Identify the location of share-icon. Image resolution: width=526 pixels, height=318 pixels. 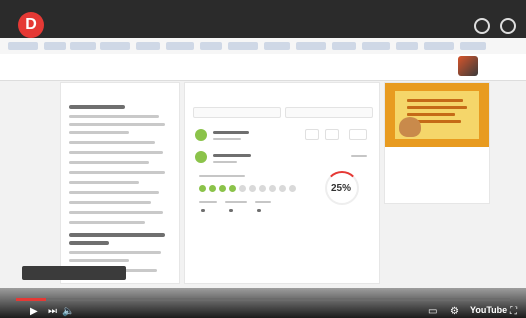
(508, 26).